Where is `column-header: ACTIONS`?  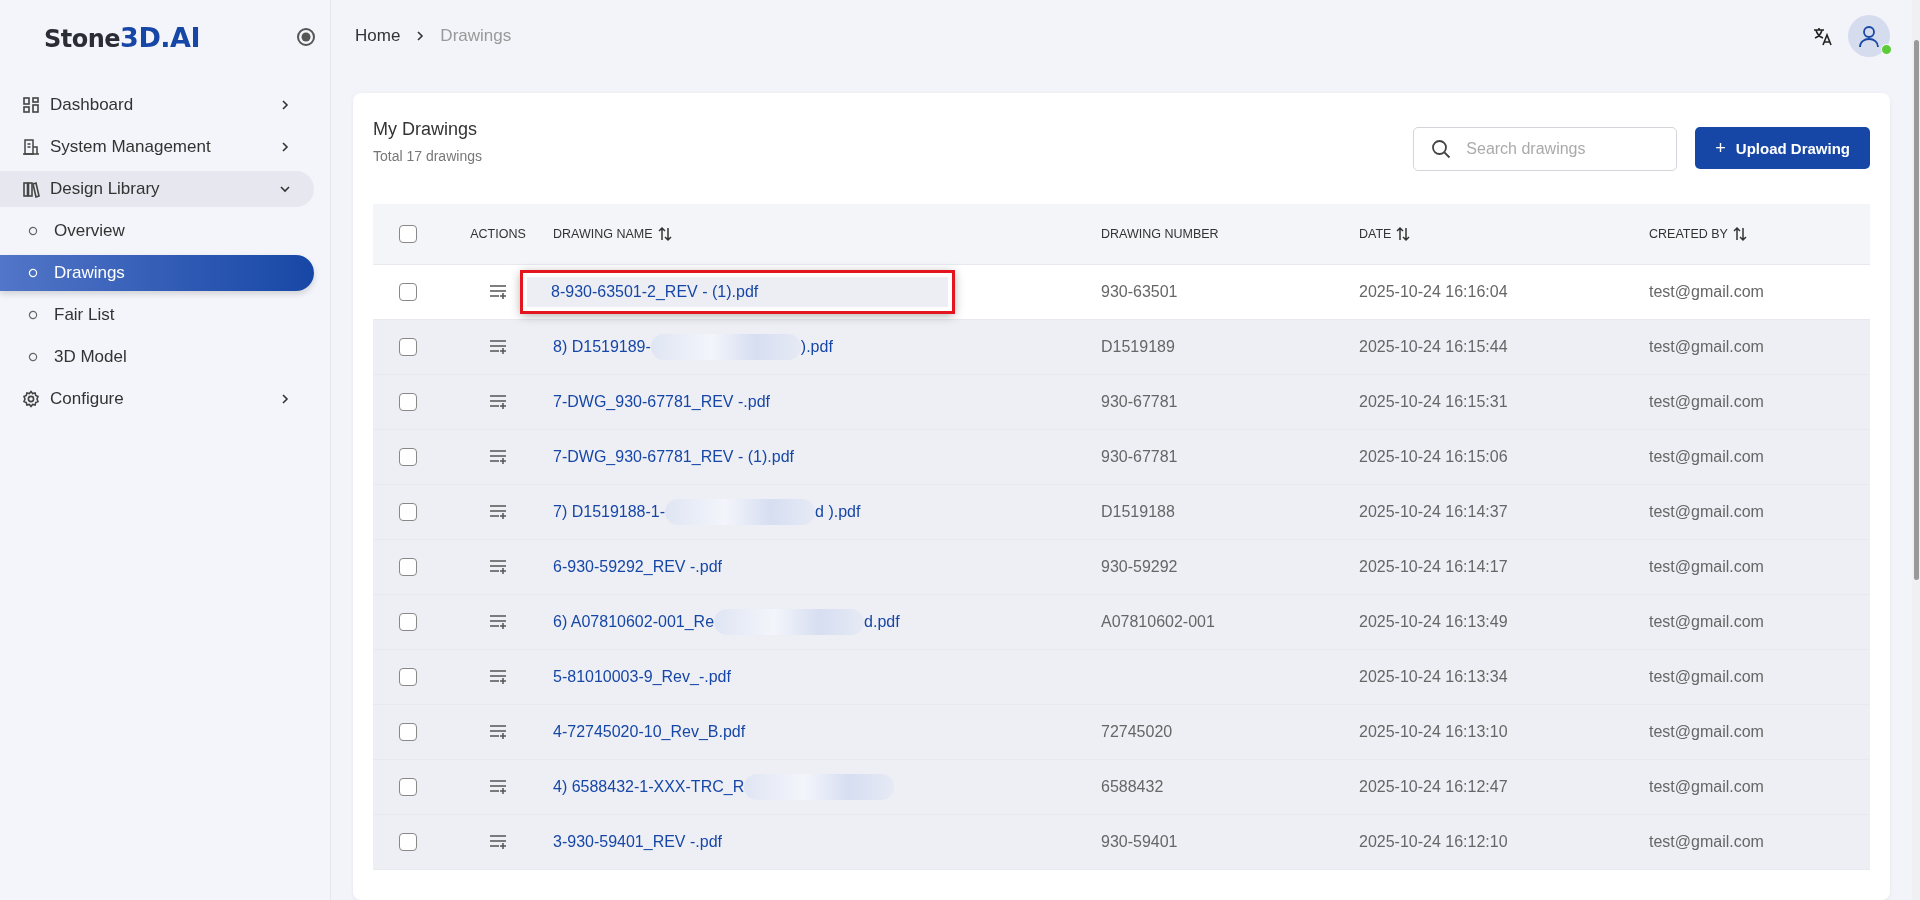
column-header: ACTIONS is located at coordinates (498, 234).